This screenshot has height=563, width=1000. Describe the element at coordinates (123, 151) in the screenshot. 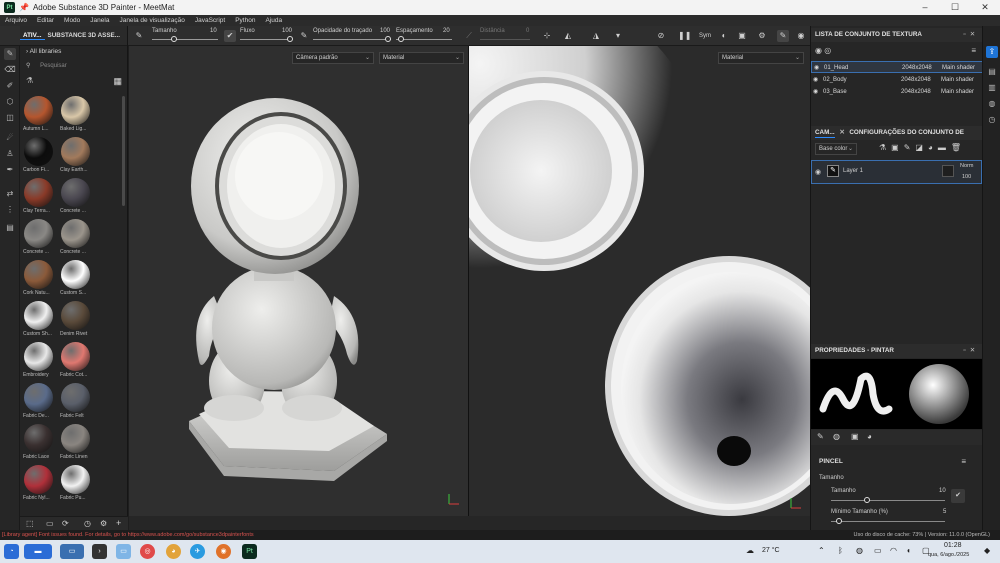

I see `assets-scrollbar` at that location.